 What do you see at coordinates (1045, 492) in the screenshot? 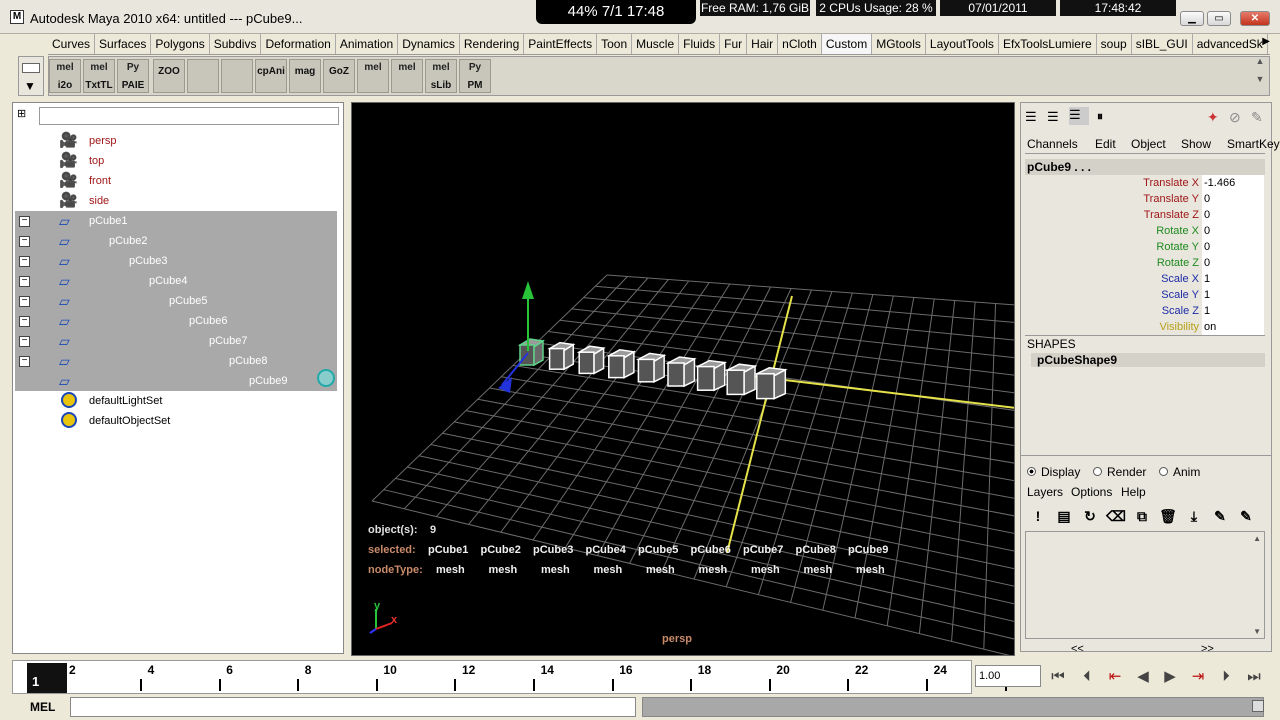
I see `layer-menu-layers: Layers` at bounding box center [1045, 492].